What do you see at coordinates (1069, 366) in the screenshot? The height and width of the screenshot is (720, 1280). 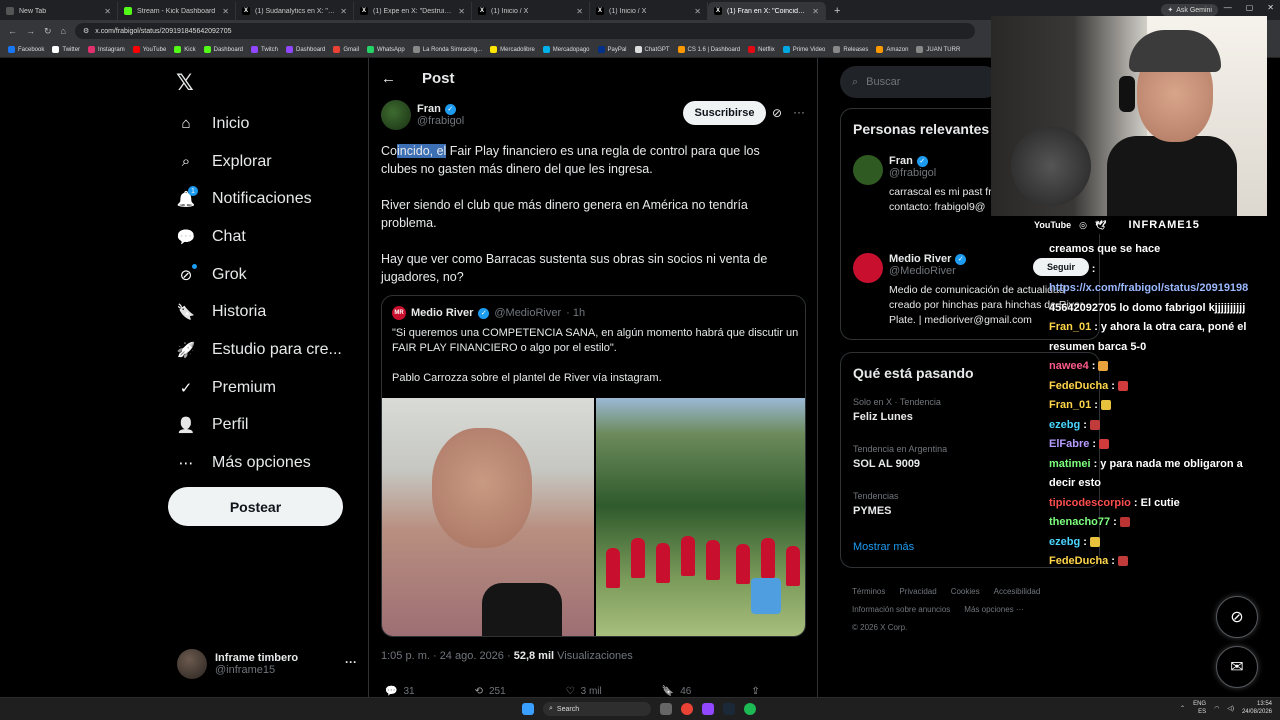 I see `chat-username: nawee4` at bounding box center [1069, 366].